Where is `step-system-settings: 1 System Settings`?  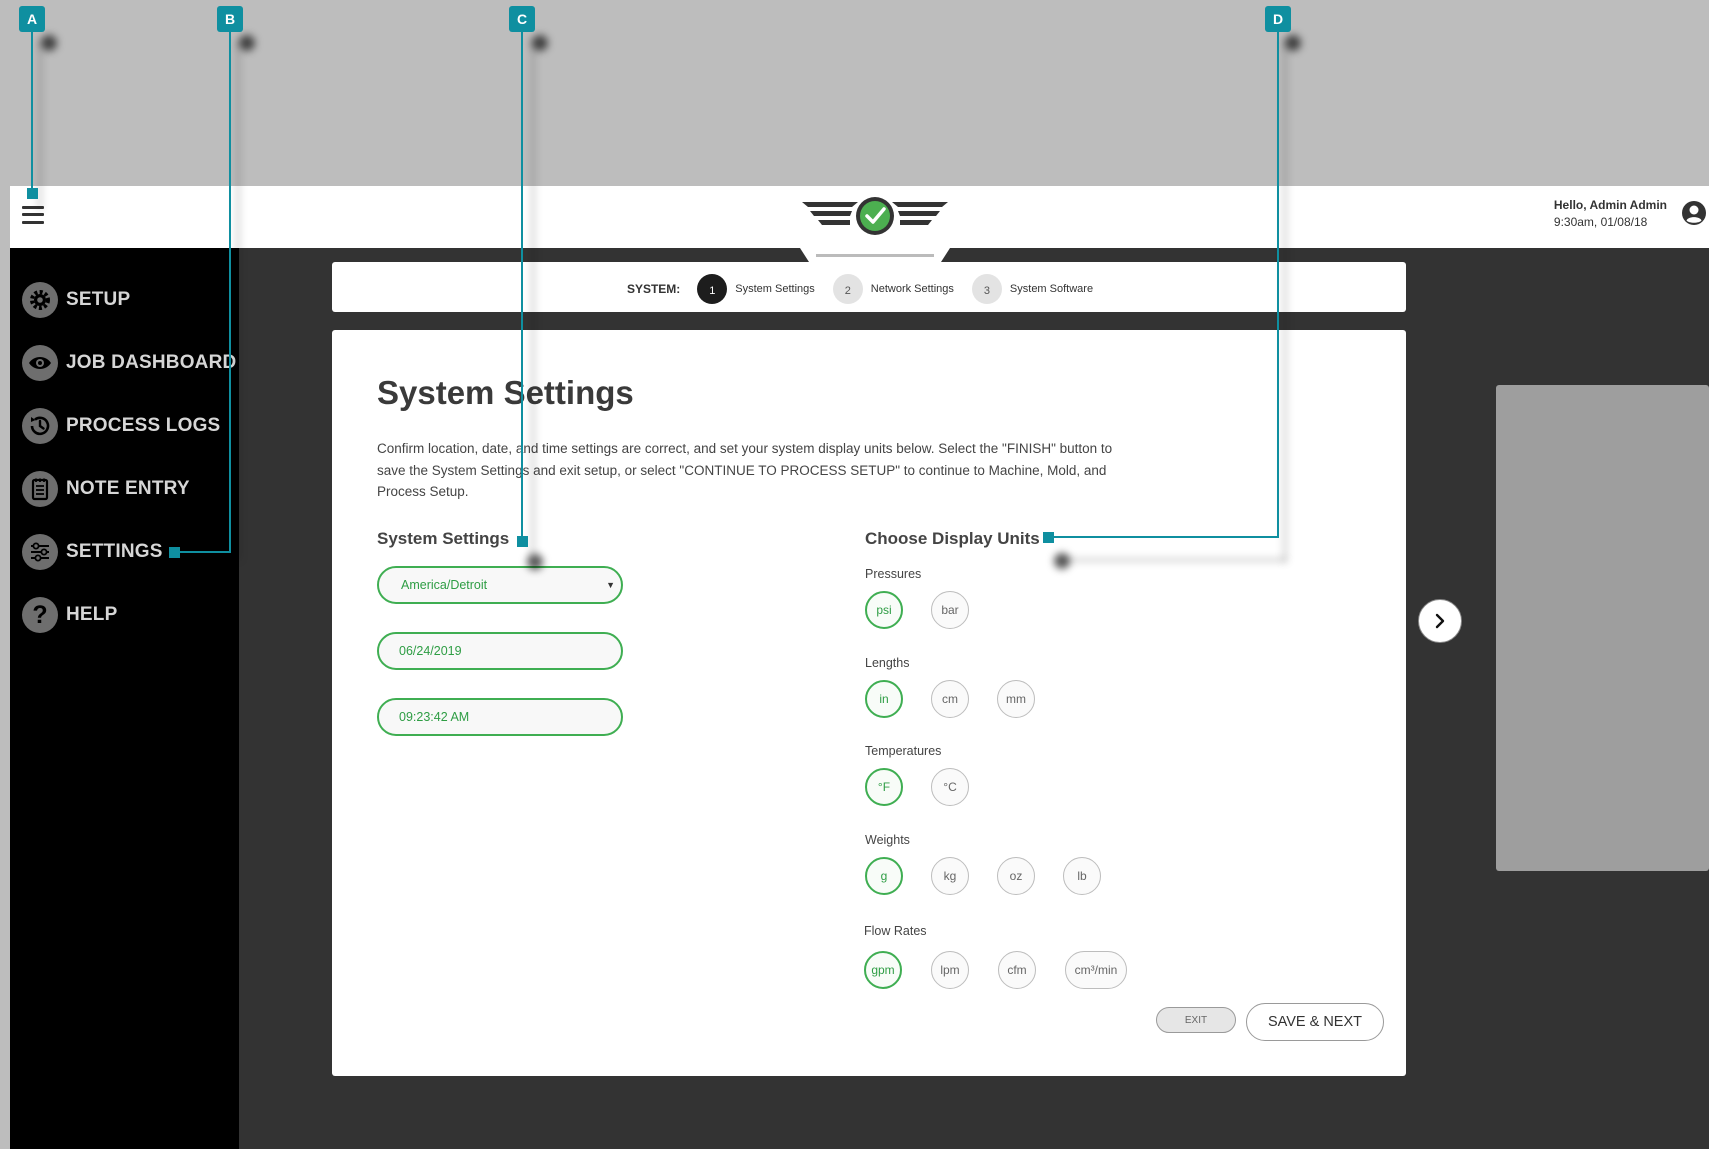
step-system-settings: 1 System Settings is located at coordinates (756, 289).